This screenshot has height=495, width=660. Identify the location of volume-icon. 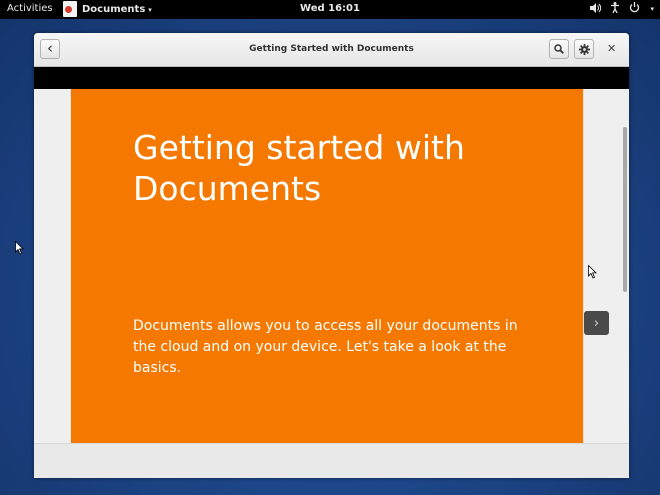
(596, 9).